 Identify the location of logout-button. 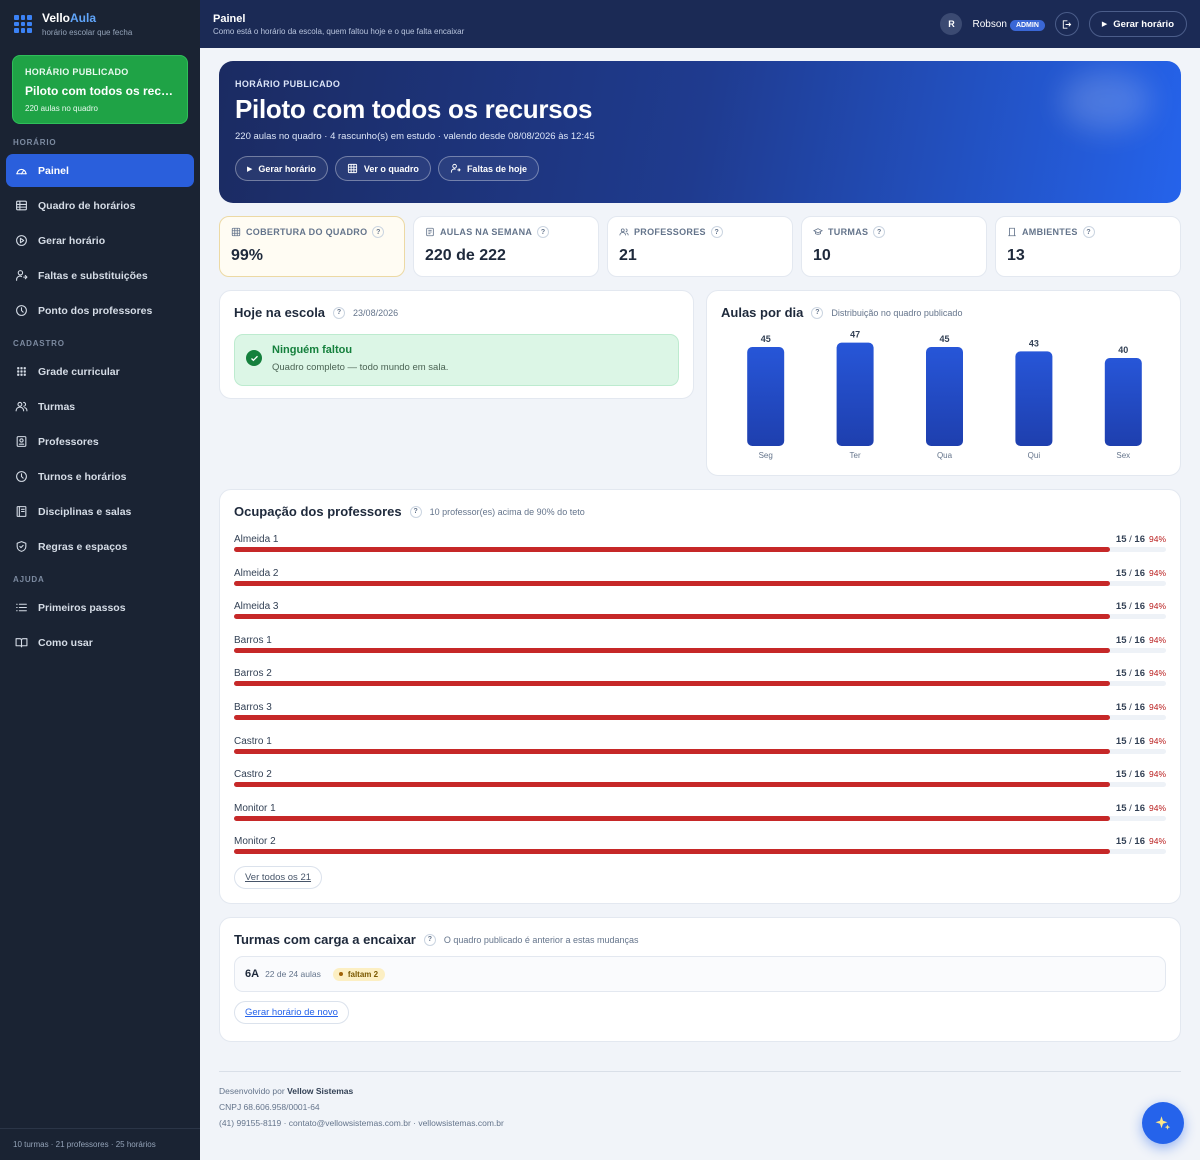
(1066, 24).